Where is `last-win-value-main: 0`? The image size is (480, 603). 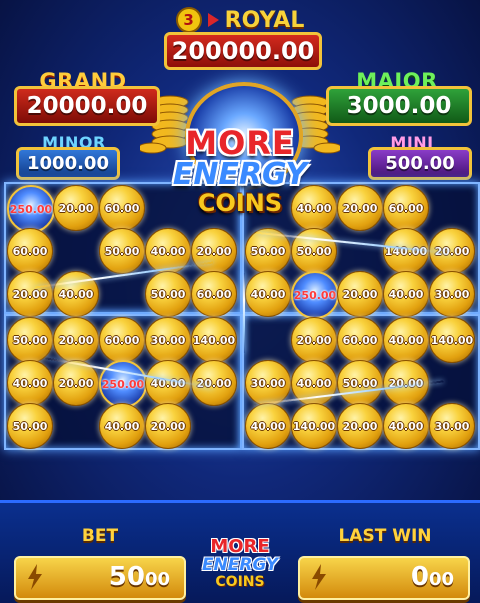
last-win-value-main: 0 is located at coordinates (419, 577).